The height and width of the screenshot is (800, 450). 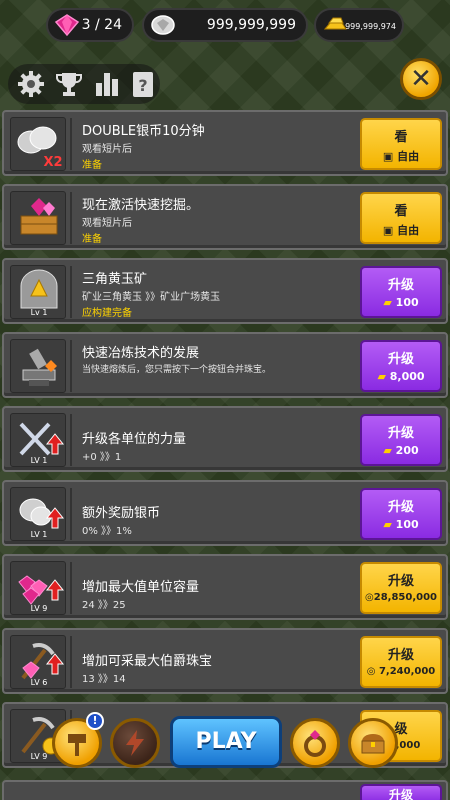 I want to click on gold-counter: 999,999,974, so click(x=359, y=25).